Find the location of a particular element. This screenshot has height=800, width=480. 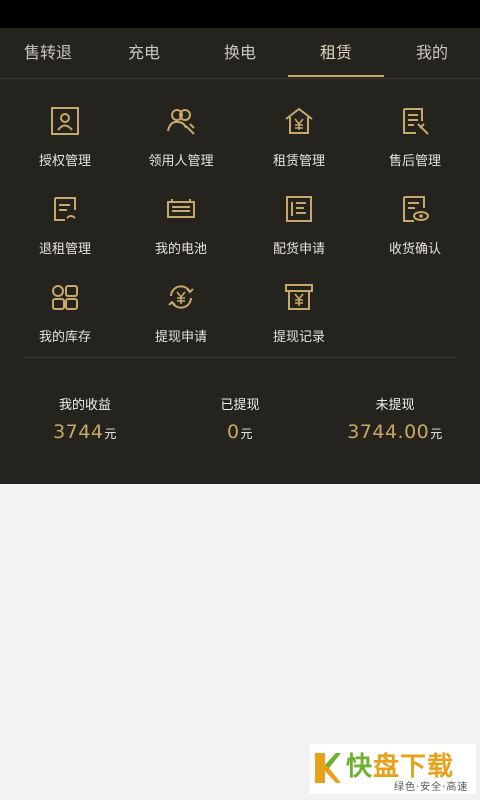

stat-title: 未提现 is located at coordinates (395, 405).